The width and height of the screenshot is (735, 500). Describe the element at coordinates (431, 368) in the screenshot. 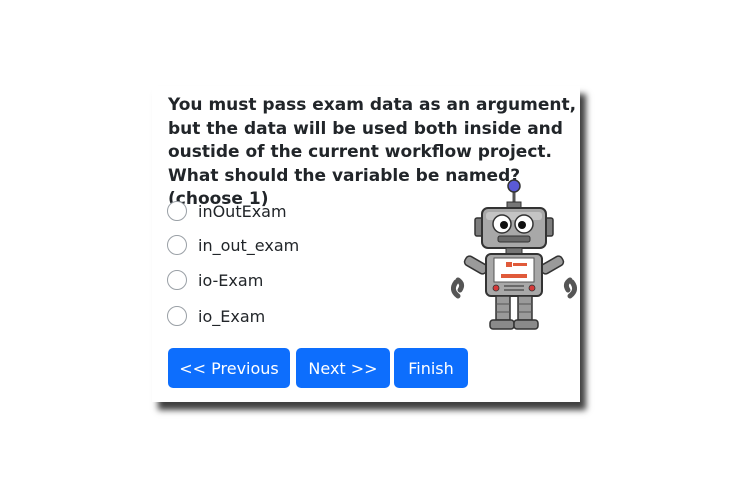

I see `finish-button: Finish` at that location.